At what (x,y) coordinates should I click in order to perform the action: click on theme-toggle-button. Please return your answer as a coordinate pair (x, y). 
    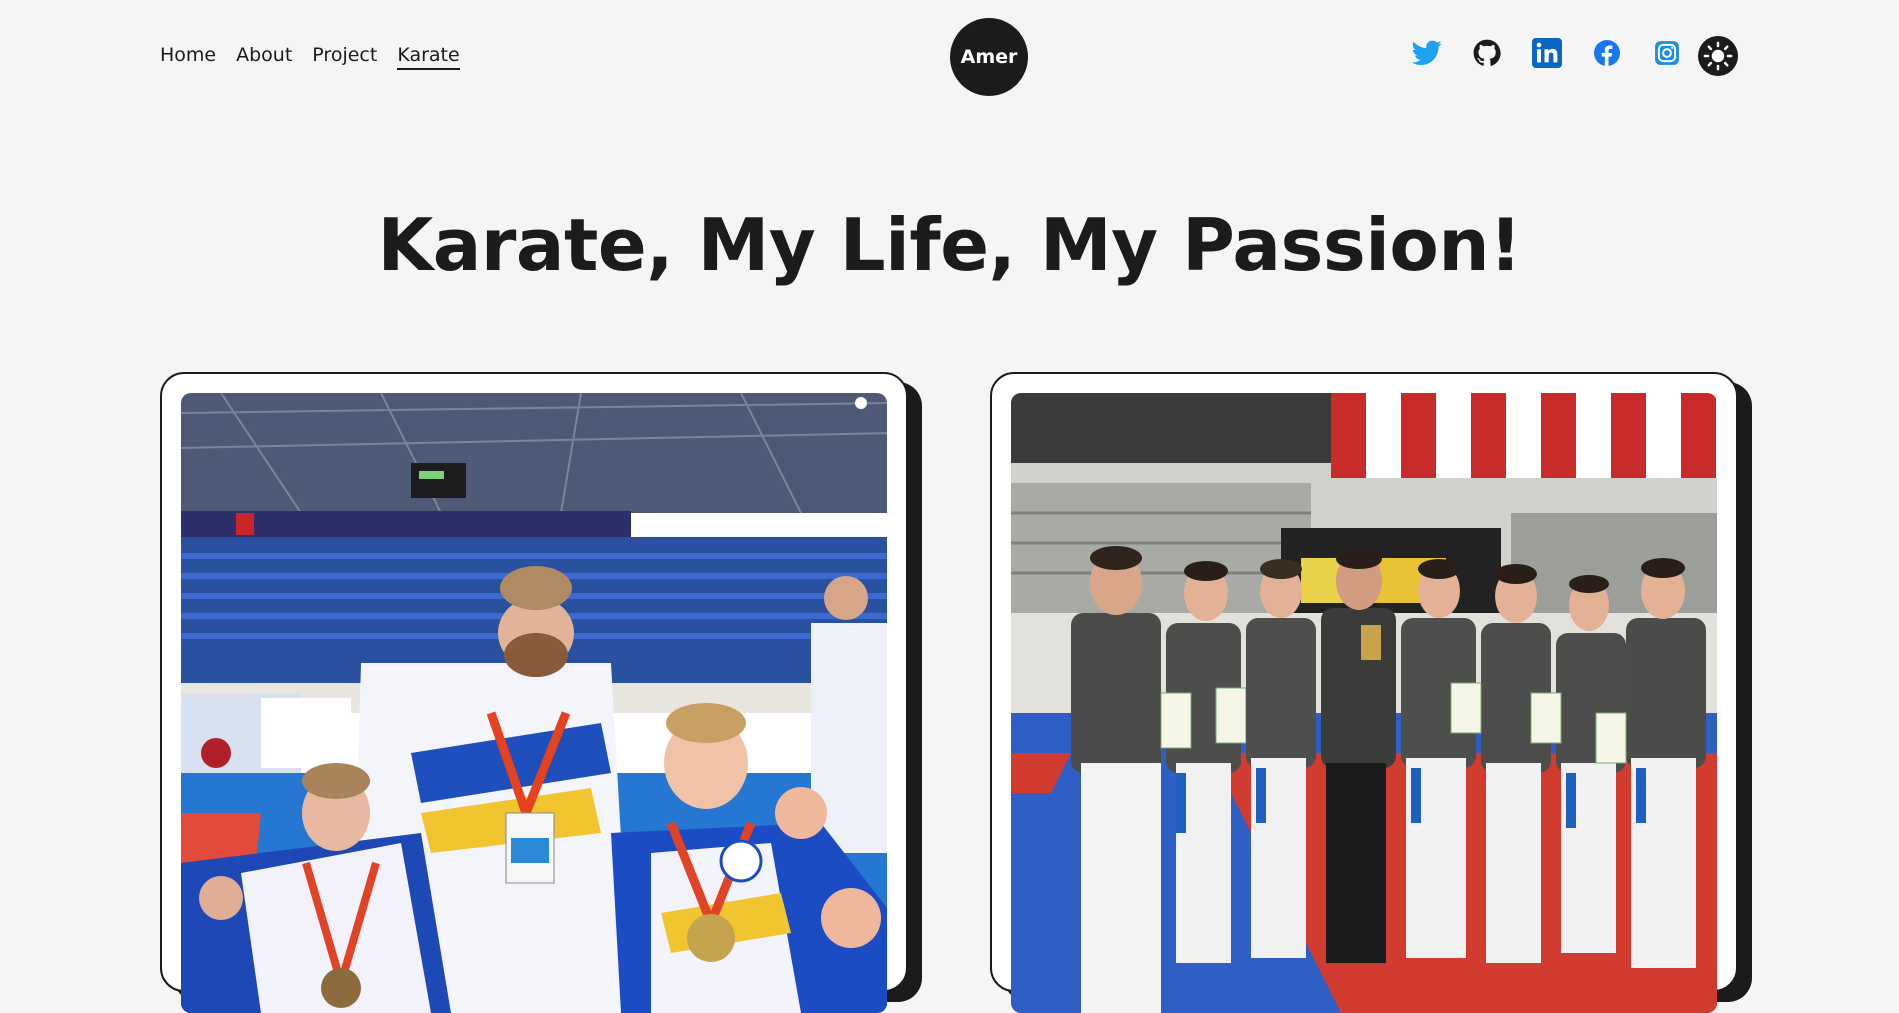
    Looking at the image, I should click on (1718, 56).